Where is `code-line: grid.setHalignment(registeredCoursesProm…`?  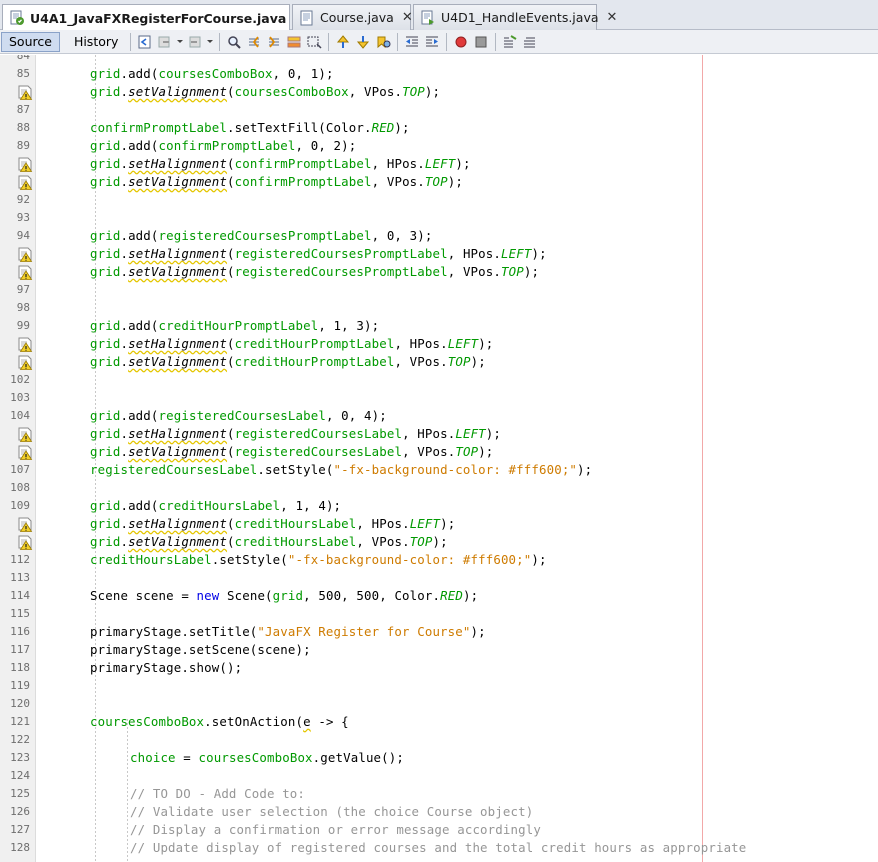 code-line: grid.setHalignment(registeredCoursesProm… is located at coordinates (439, 254).